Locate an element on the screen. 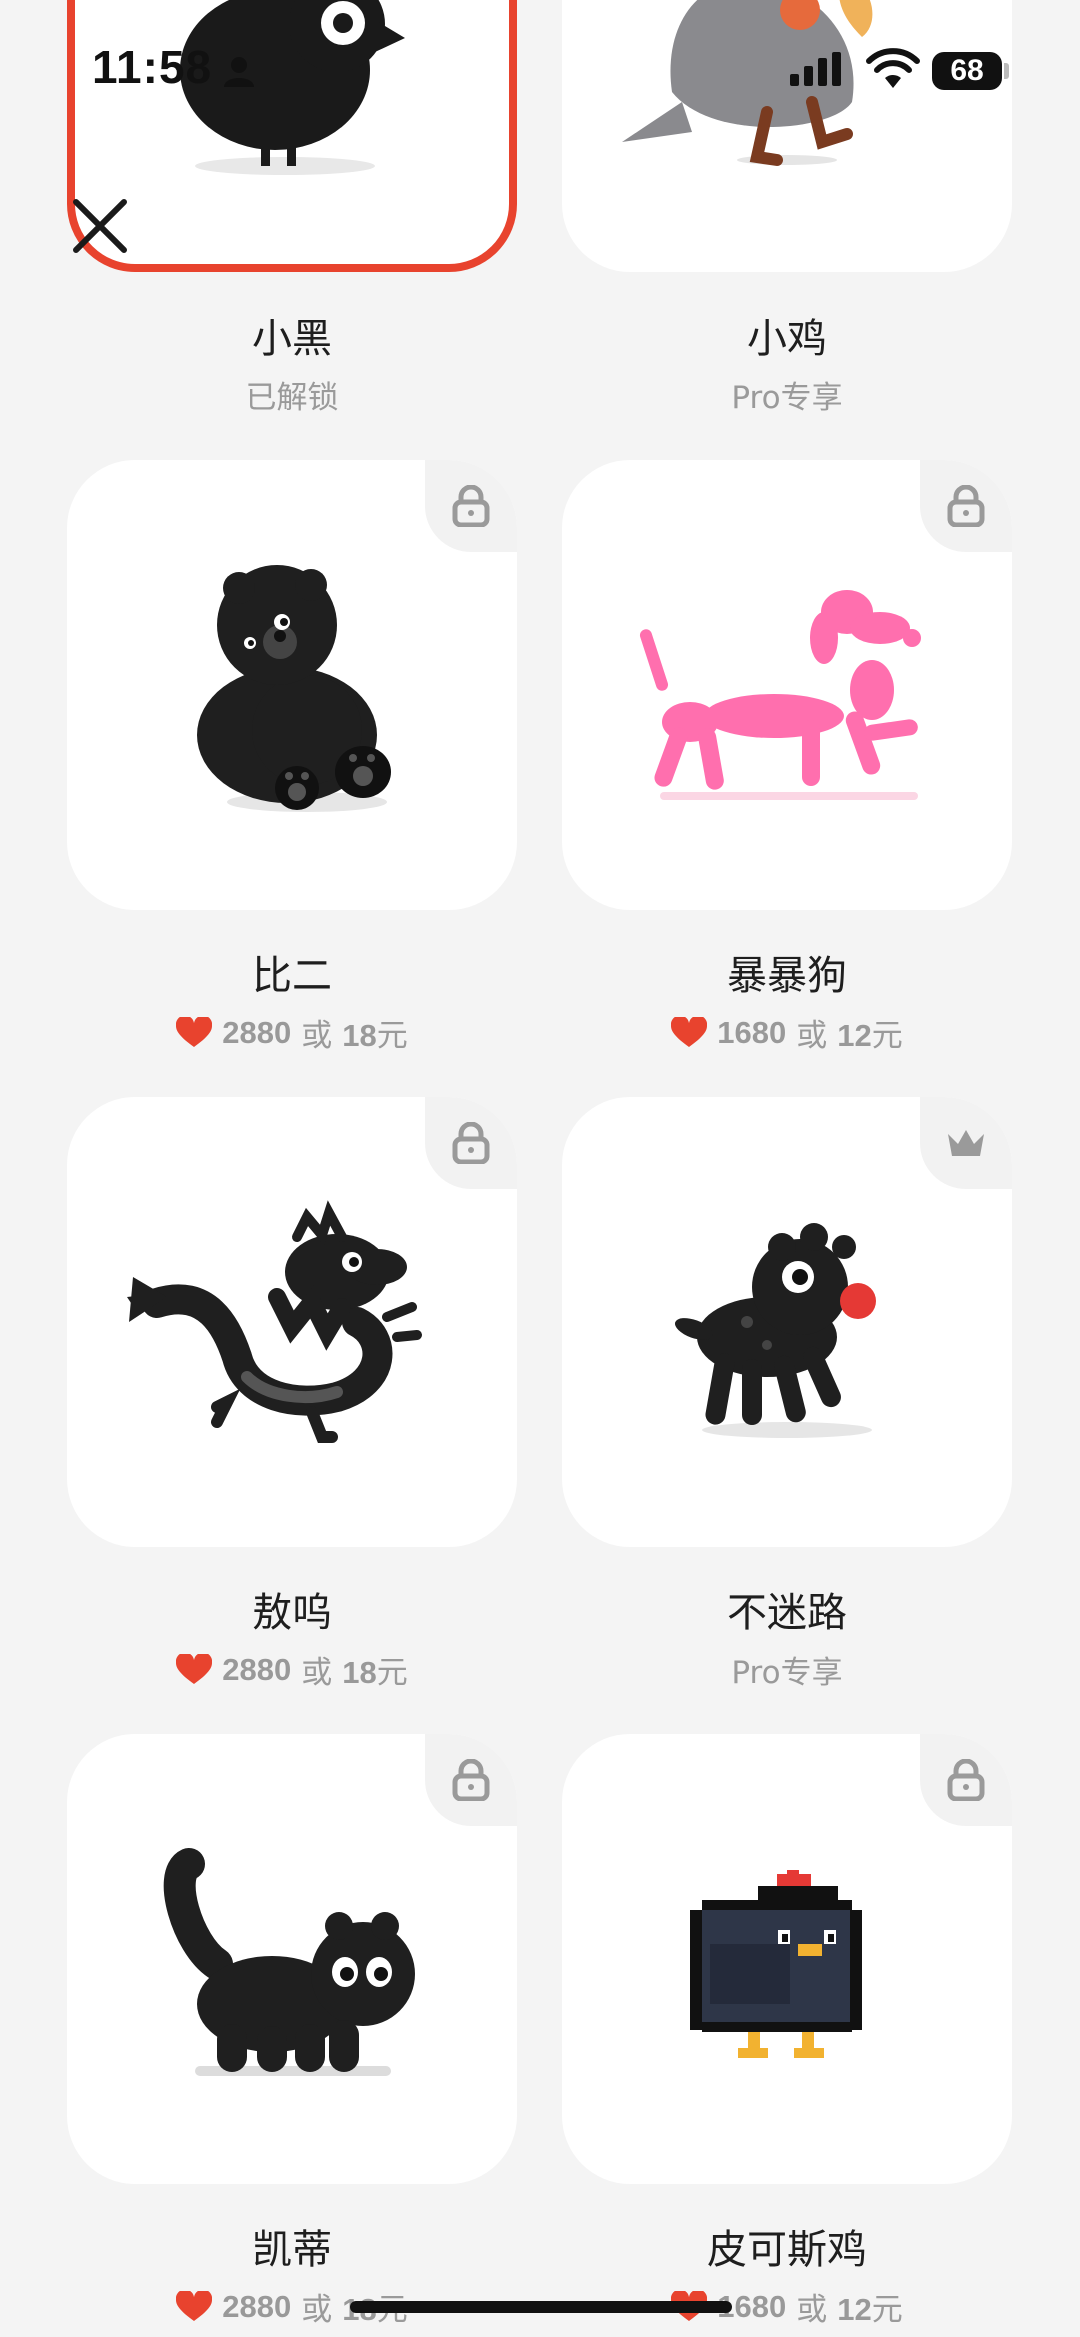 Image resolution: width=1080 pixels, height=2337 pixels. pet-card-baobaogou is located at coordinates (787, 685).